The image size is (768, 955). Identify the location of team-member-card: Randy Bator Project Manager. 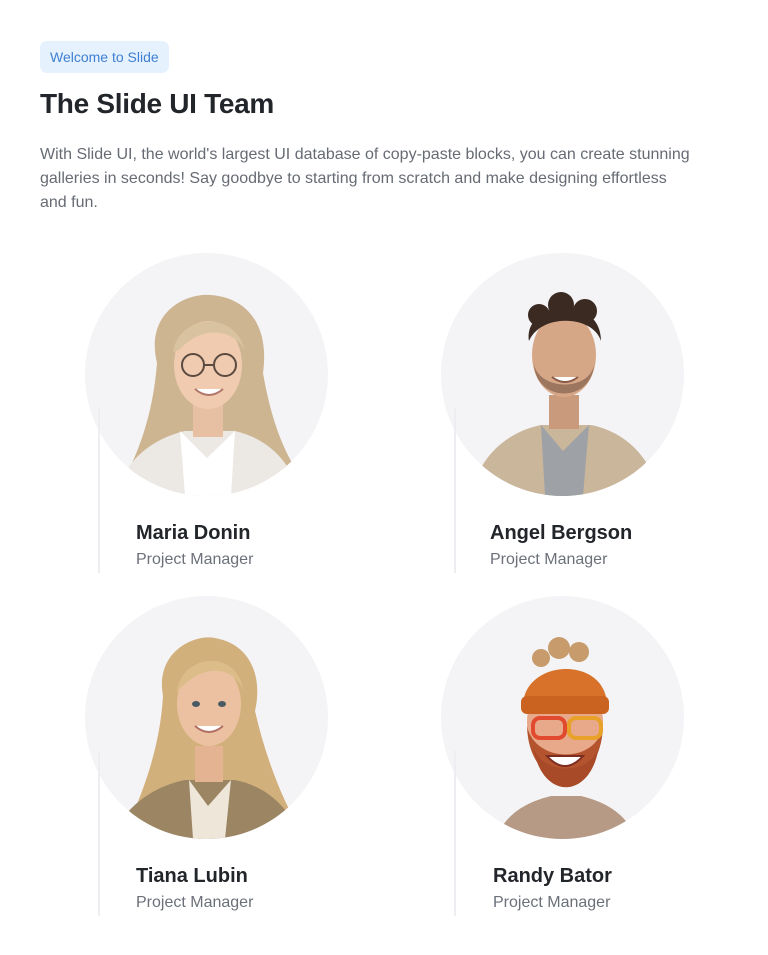
(546, 761).